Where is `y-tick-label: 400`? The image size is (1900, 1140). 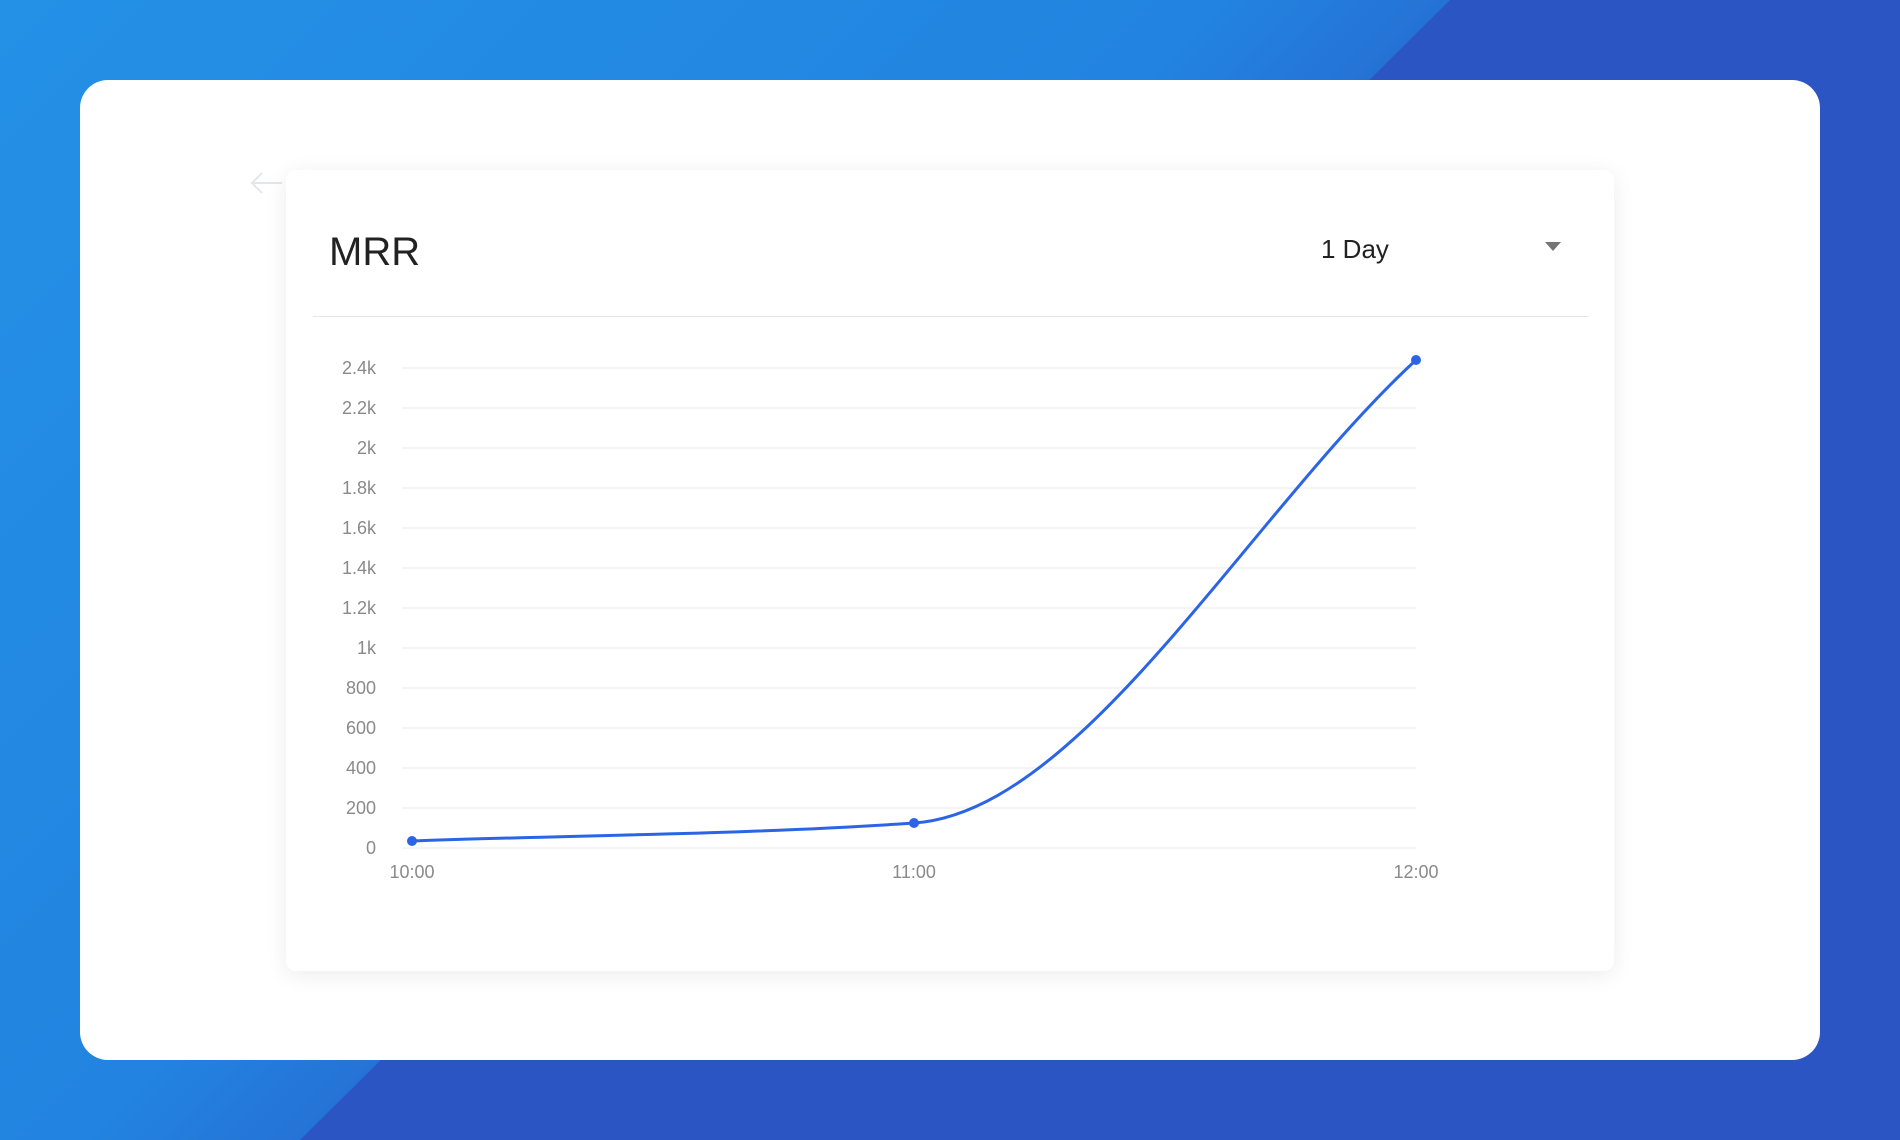
y-tick-label: 400 is located at coordinates (361, 768).